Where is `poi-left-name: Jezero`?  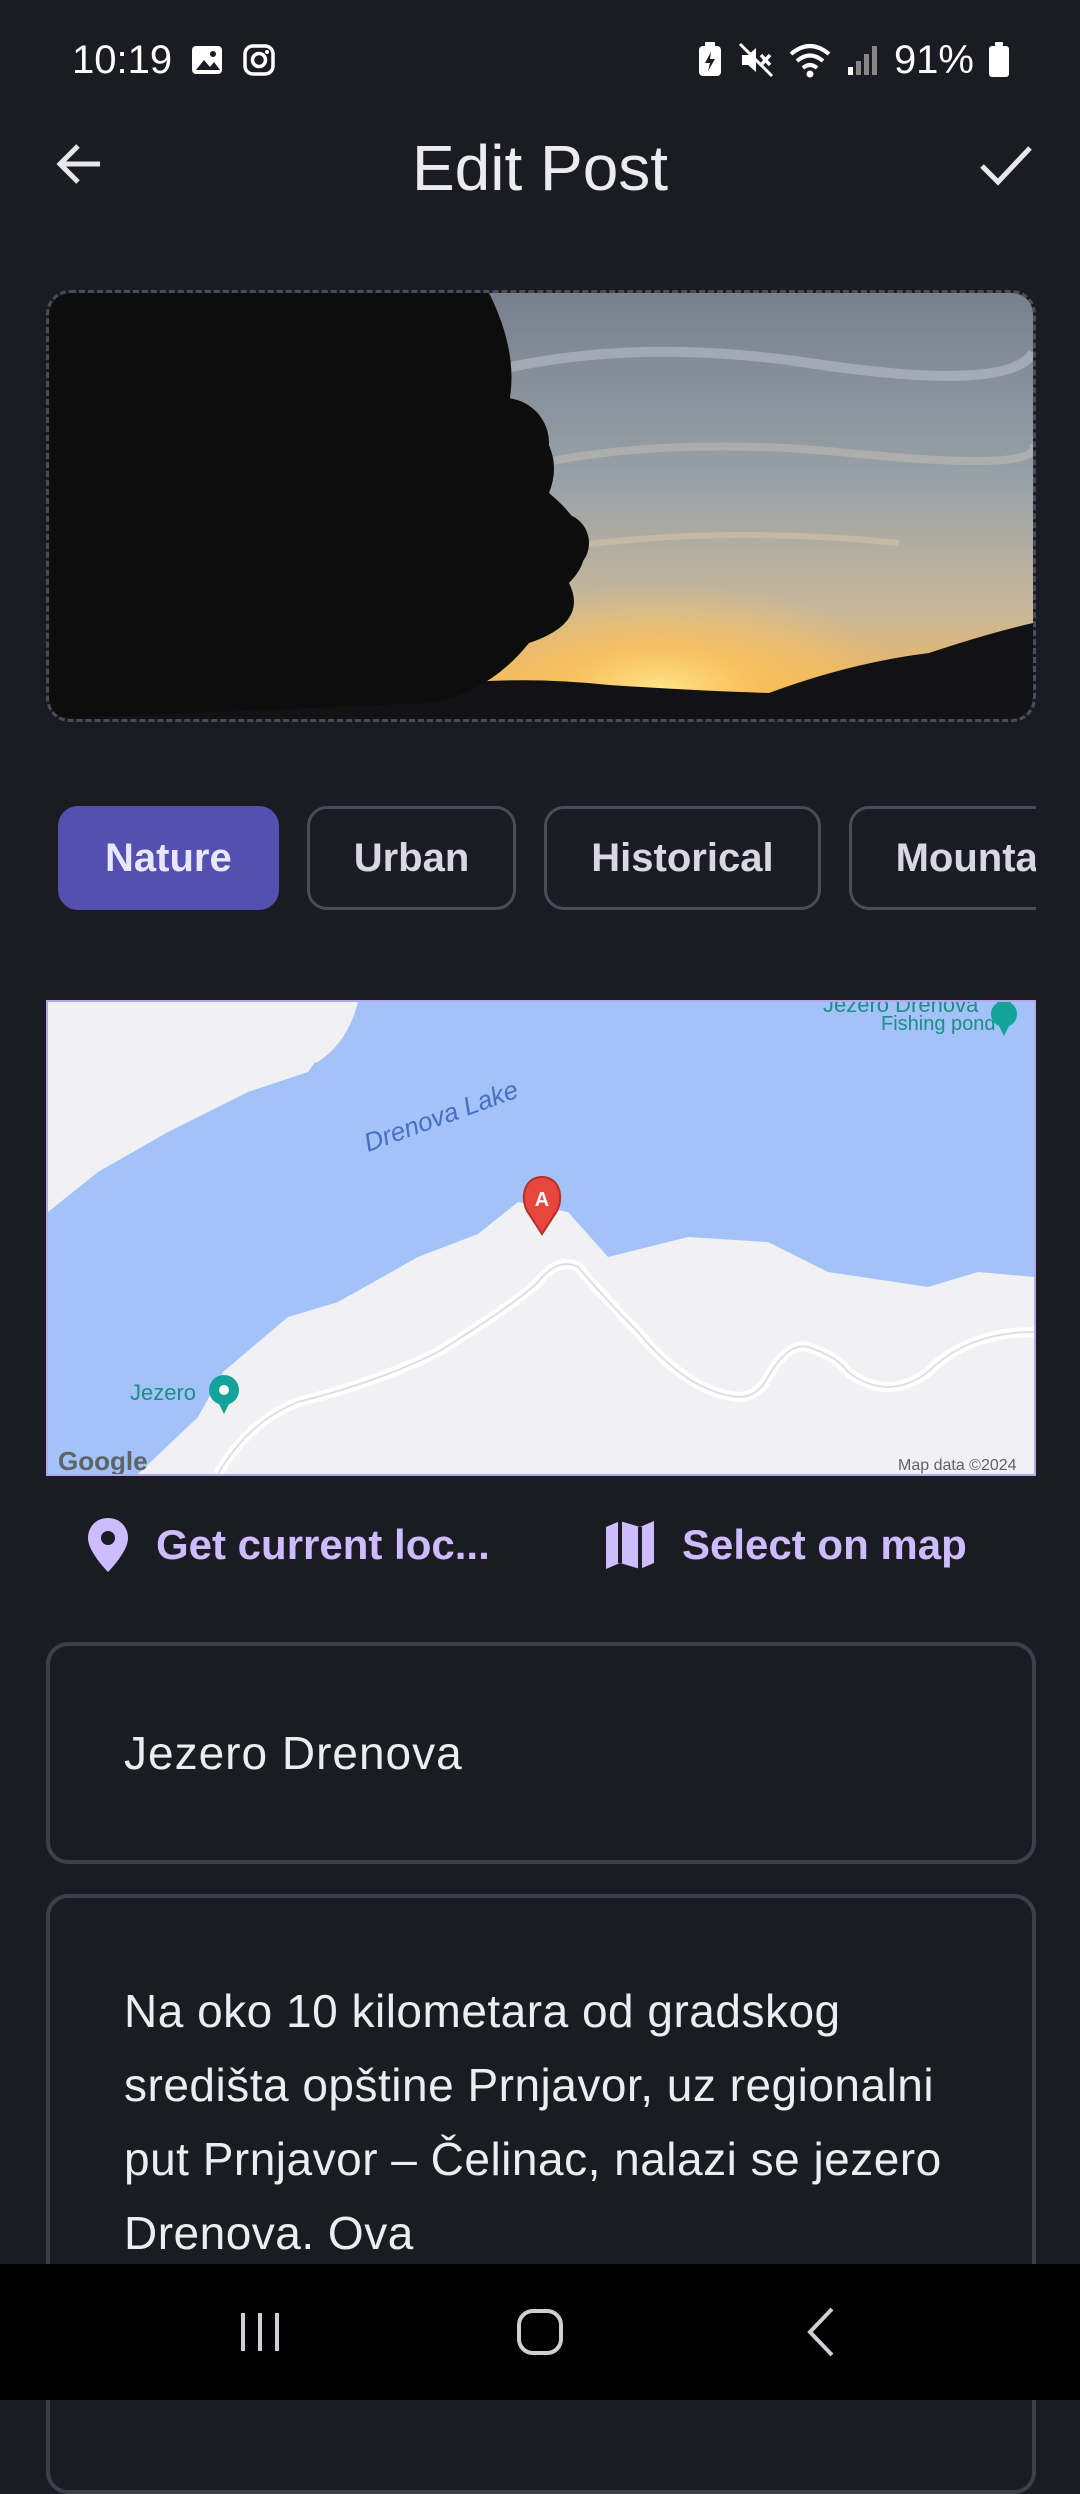 poi-left-name: Jezero is located at coordinates (163, 1392).